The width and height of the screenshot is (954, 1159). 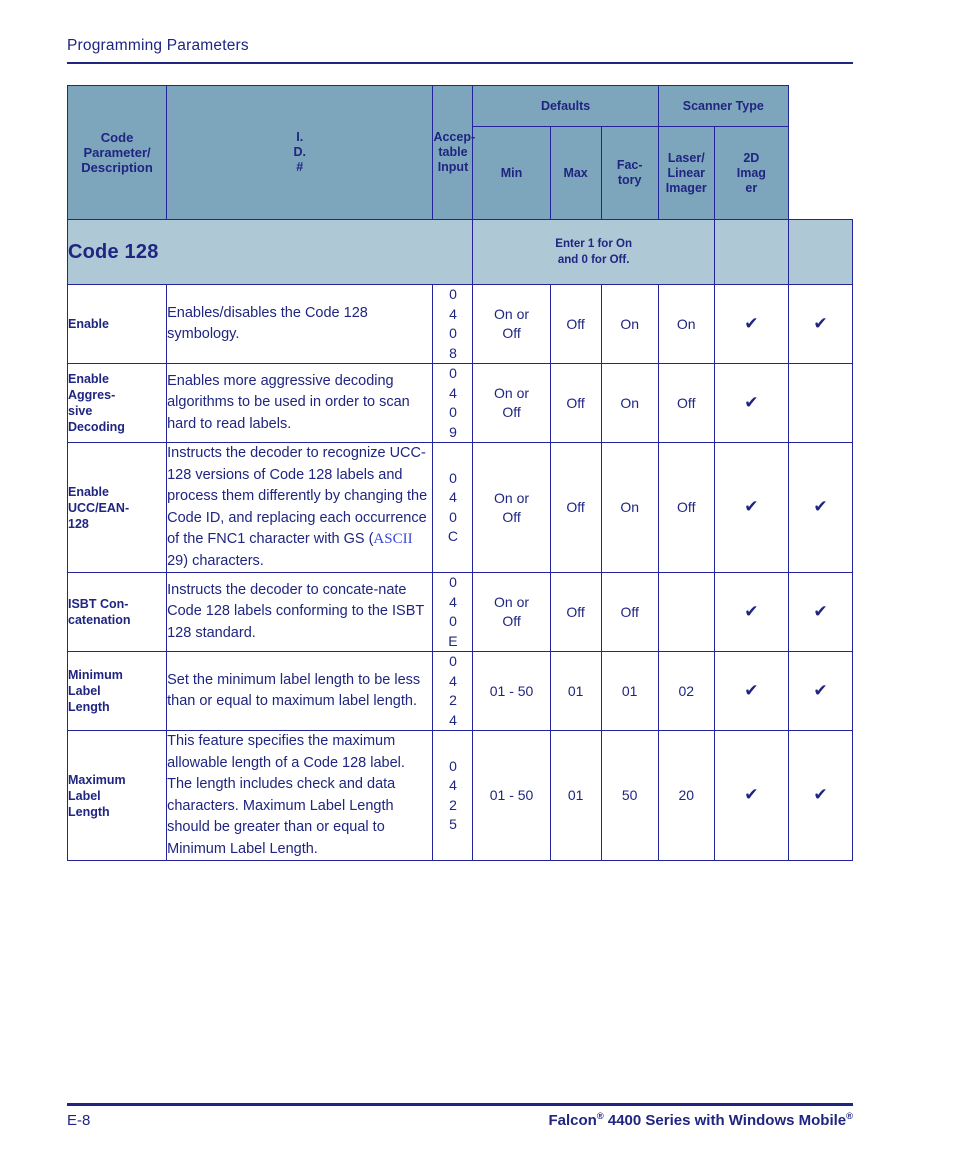 I want to click on row-parameter-line: sive, so click(x=80, y=411).